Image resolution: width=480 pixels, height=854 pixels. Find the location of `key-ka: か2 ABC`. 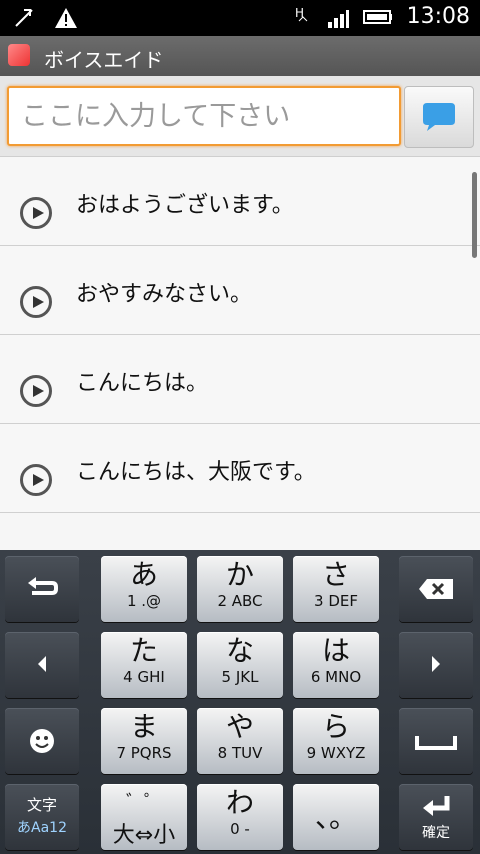

key-ka: か2 ABC is located at coordinates (240, 589).